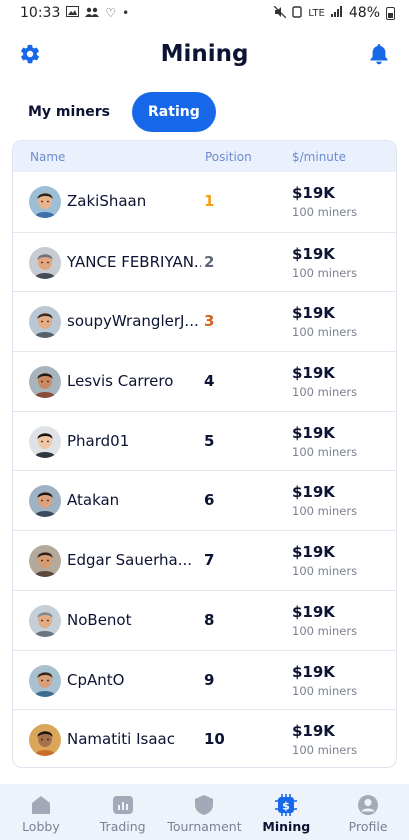  What do you see at coordinates (123, 805) in the screenshot?
I see `trading-icon` at bounding box center [123, 805].